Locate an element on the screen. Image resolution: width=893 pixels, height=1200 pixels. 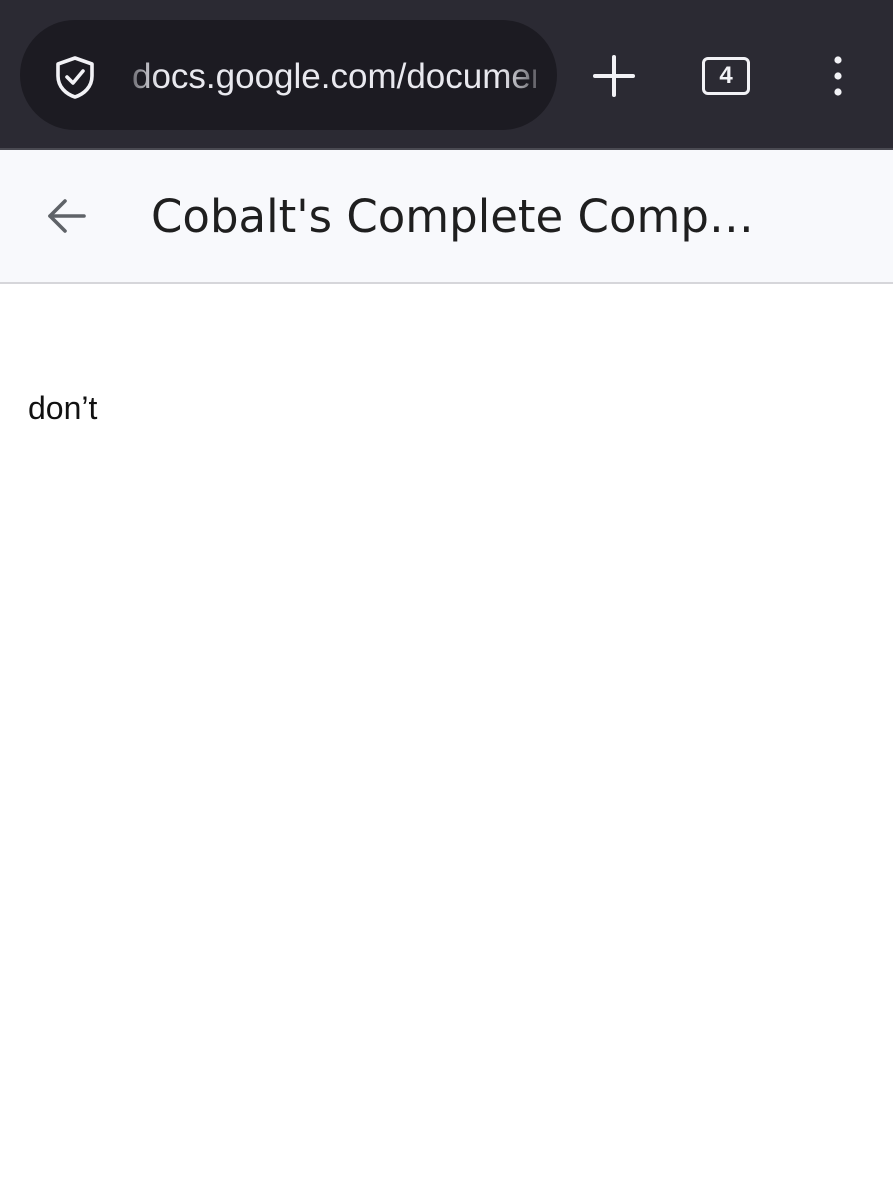
tab-count: 4 is located at coordinates (726, 76).